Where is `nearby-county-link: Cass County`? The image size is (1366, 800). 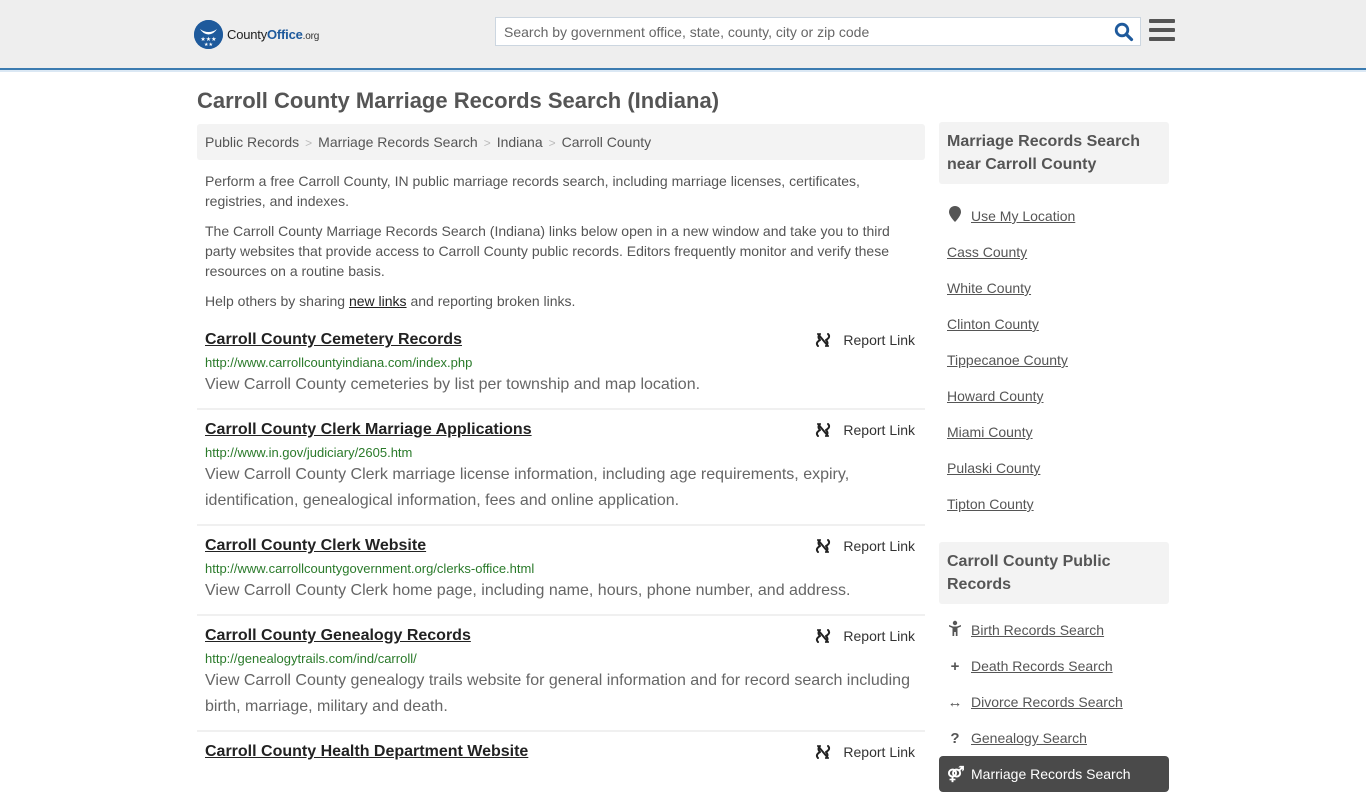 nearby-county-link: Cass County is located at coordinates (987, 252).